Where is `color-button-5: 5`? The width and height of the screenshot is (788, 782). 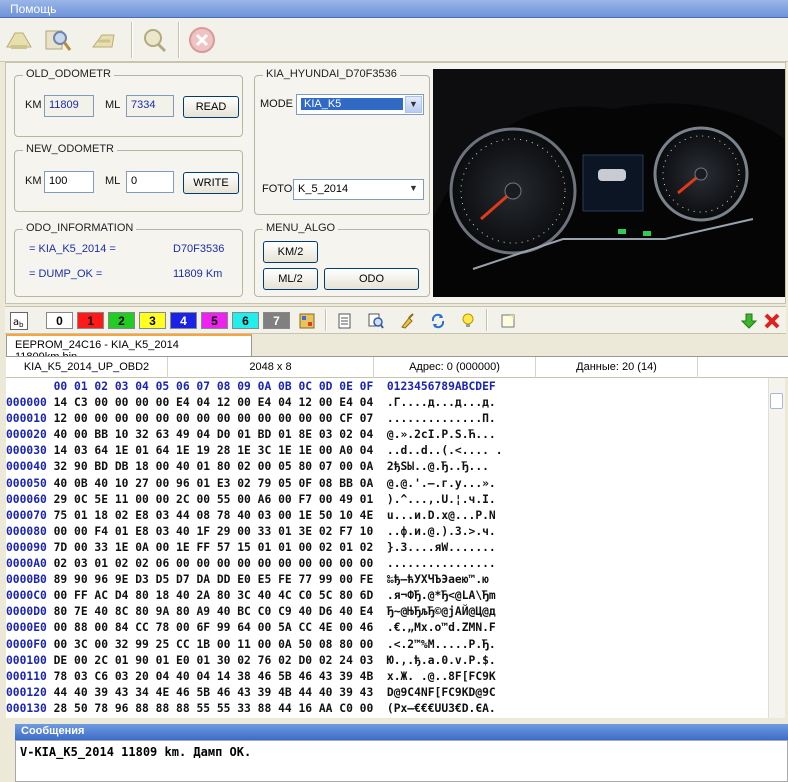
color-button-5: 5 is located at coordinates (214, 320).